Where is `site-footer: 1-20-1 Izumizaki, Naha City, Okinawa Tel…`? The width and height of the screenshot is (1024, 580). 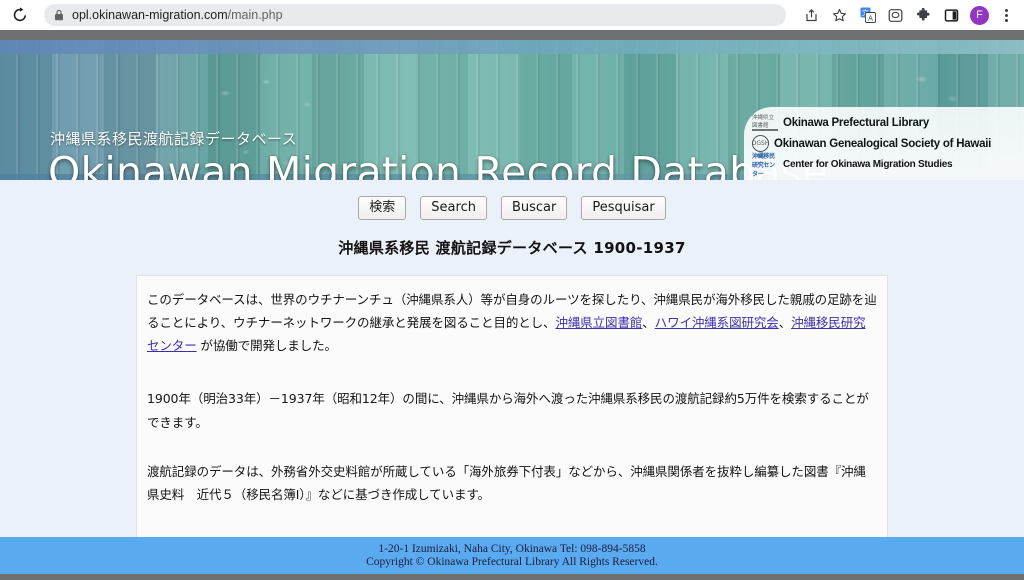
site-footer: 1-20-1 Izumizaki, Naha City, Okinawa Tel… is located at coordinates (512, 555).